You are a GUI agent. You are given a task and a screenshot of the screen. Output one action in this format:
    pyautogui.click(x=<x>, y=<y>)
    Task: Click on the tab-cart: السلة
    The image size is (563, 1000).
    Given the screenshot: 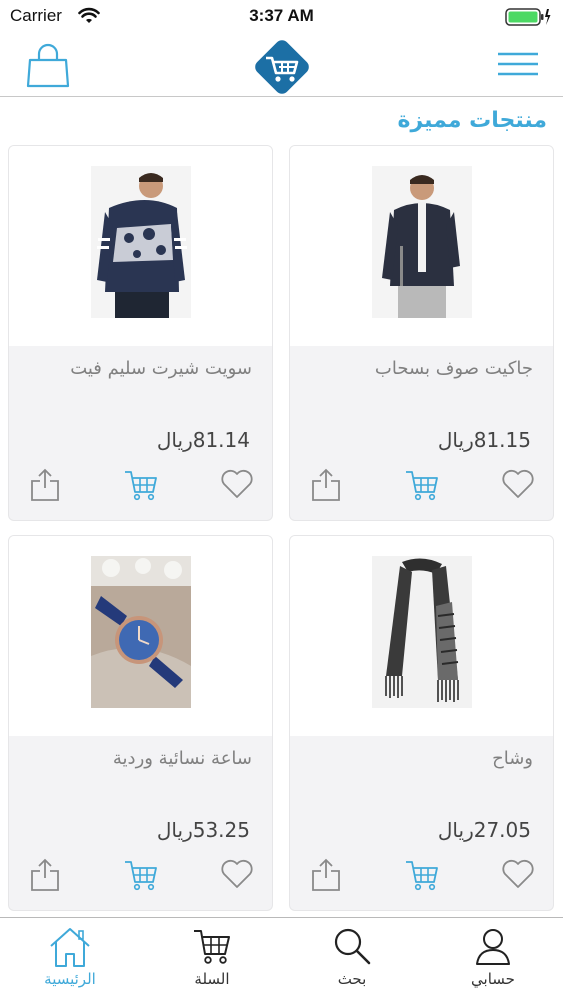 What is the action you would take?
    pyautogui.click(x=212, y=959)
    